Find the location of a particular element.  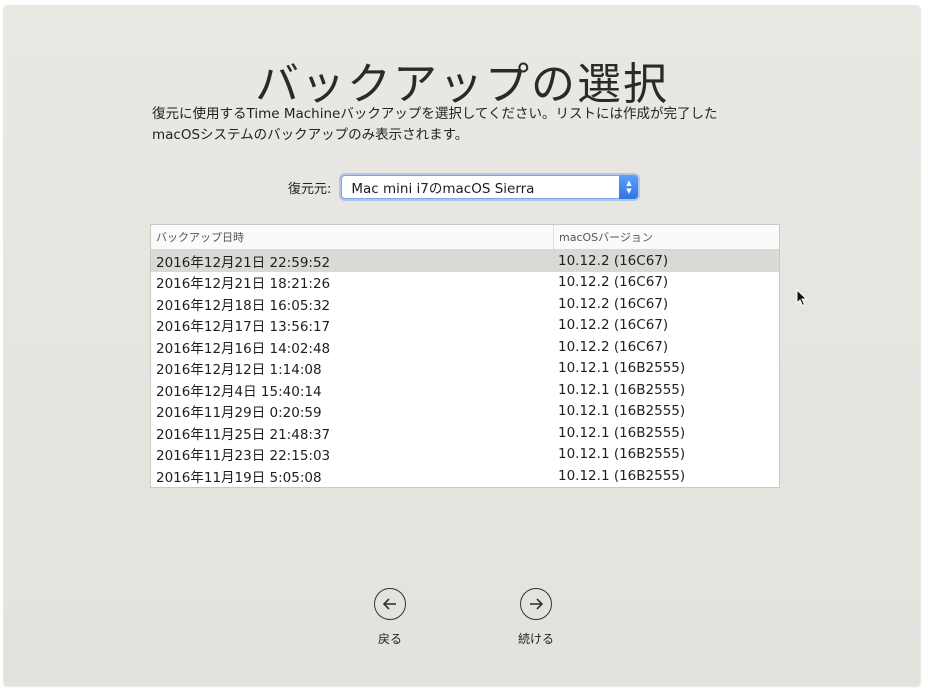

source-selected-value: Mac mini i7のmacOS Sierra is located at coordinates (443, 189).